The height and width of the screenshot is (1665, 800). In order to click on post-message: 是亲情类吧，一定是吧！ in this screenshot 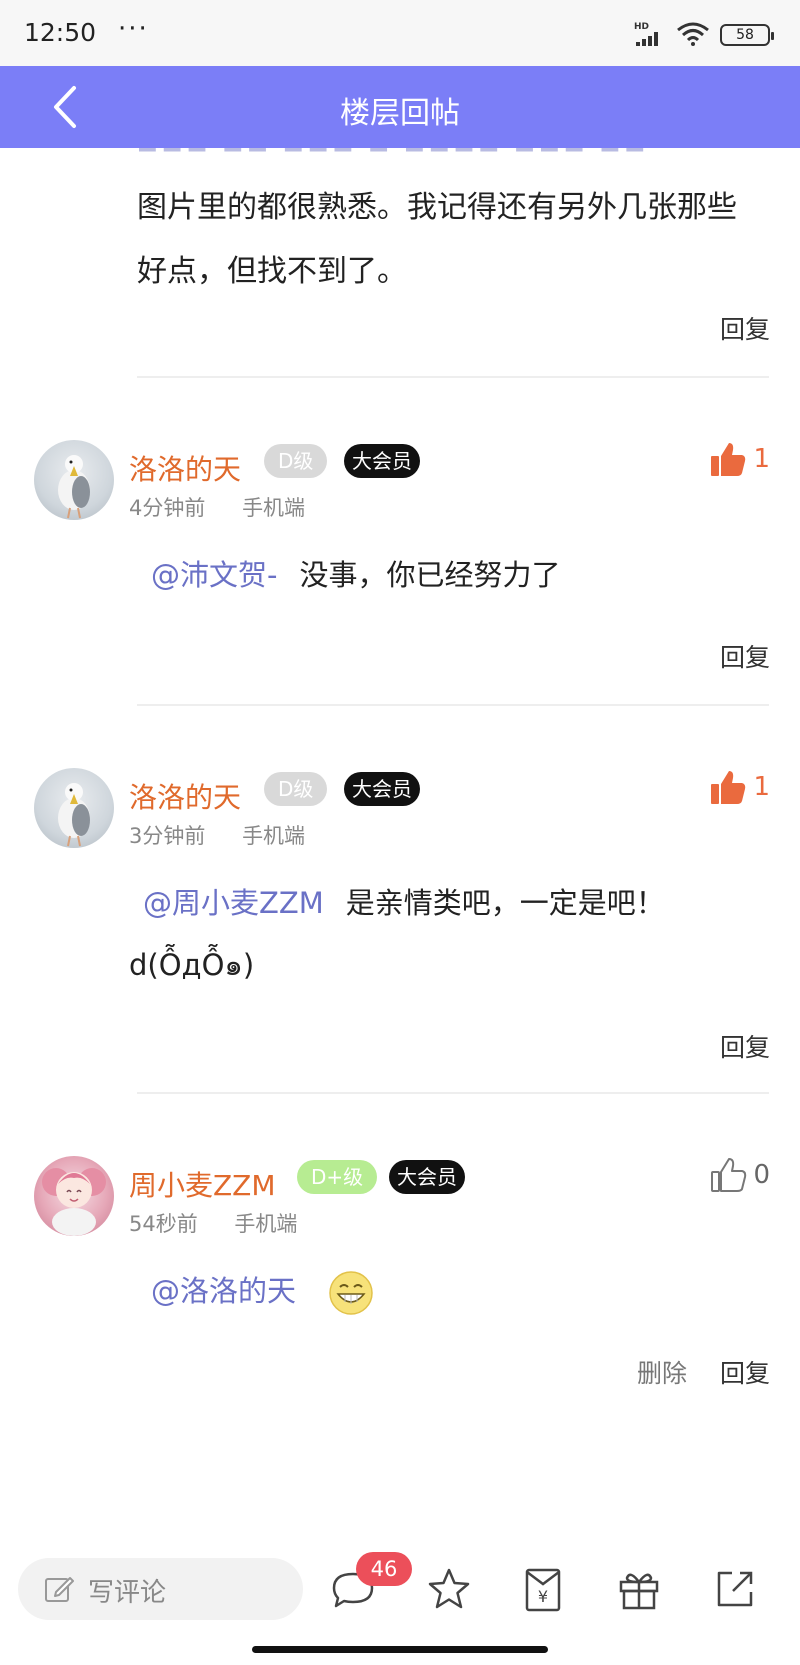, I will do `click(505, 903)`.